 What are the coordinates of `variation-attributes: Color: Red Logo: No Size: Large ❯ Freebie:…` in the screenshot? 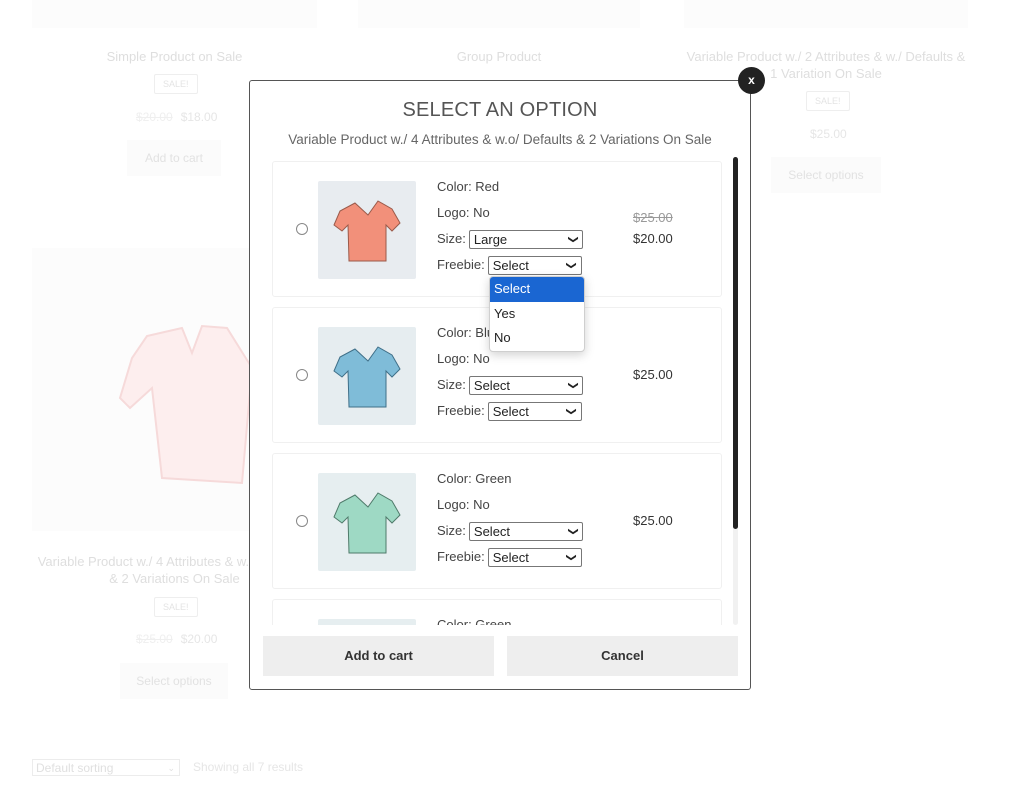 It's located at (510, 230).